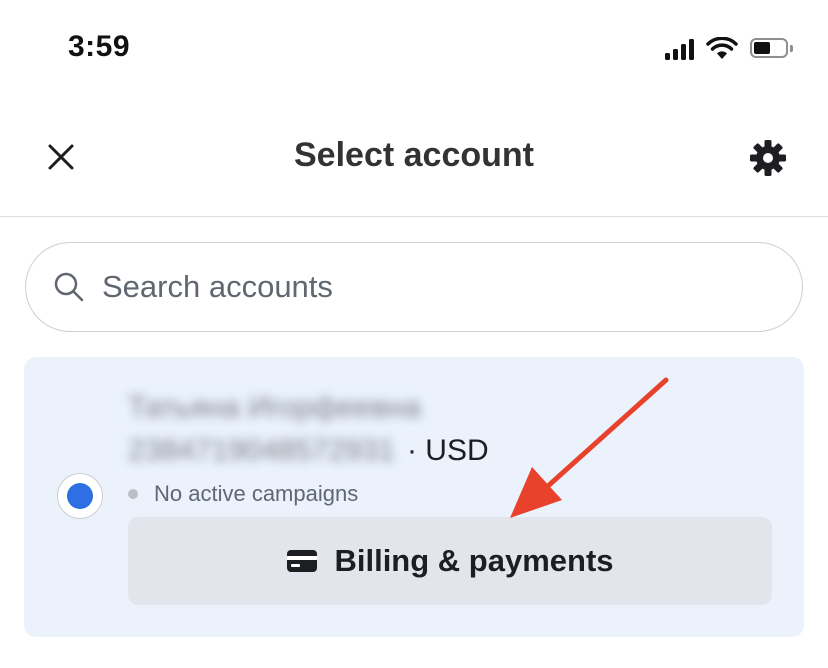 The image size is (828, 668). Describe the element at coordinates (722, 48) in the screenshot. I see `wifi-icon` at that location.